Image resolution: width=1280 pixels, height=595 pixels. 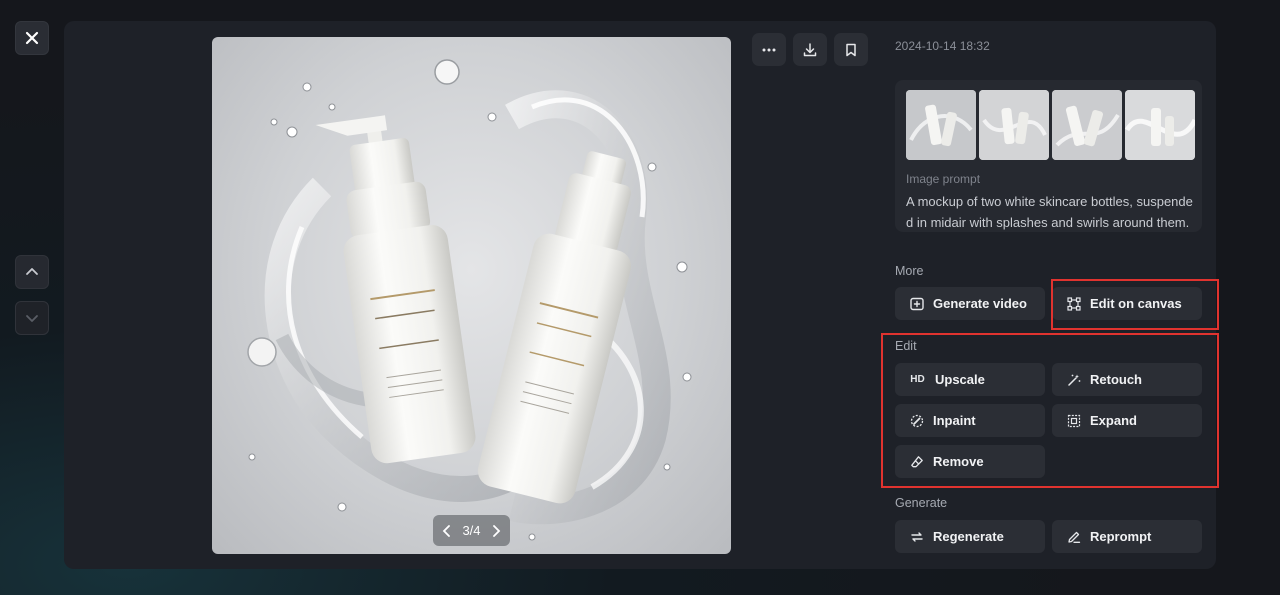 I want to click on thumbnail-strip, so click(x=1050, y=125).